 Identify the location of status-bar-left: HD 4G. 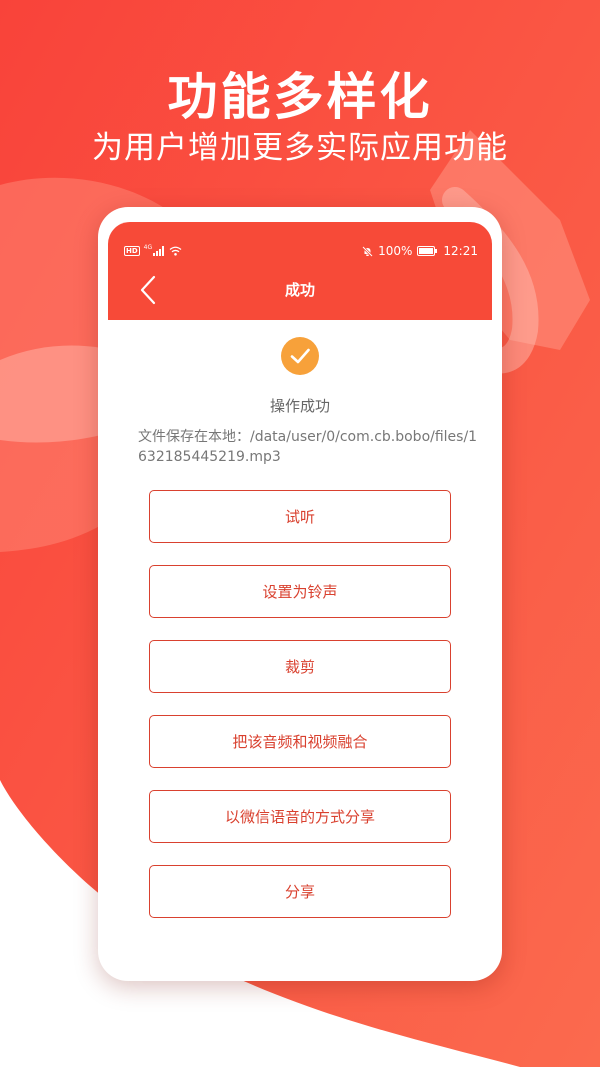
(153, 249).